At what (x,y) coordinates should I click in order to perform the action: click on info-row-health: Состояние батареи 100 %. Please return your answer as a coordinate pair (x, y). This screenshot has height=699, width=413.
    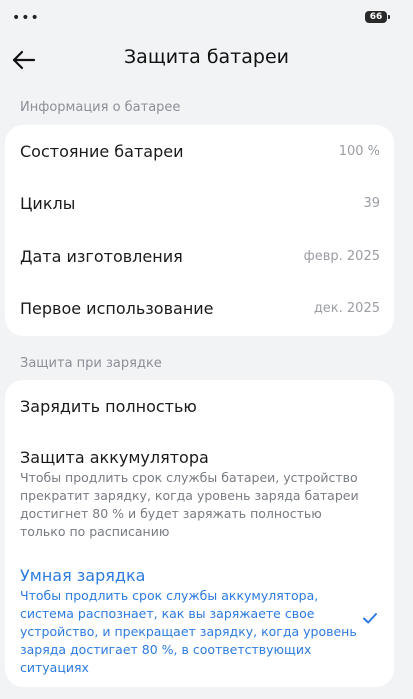
    Looking at the image, I should click on (199, 152).